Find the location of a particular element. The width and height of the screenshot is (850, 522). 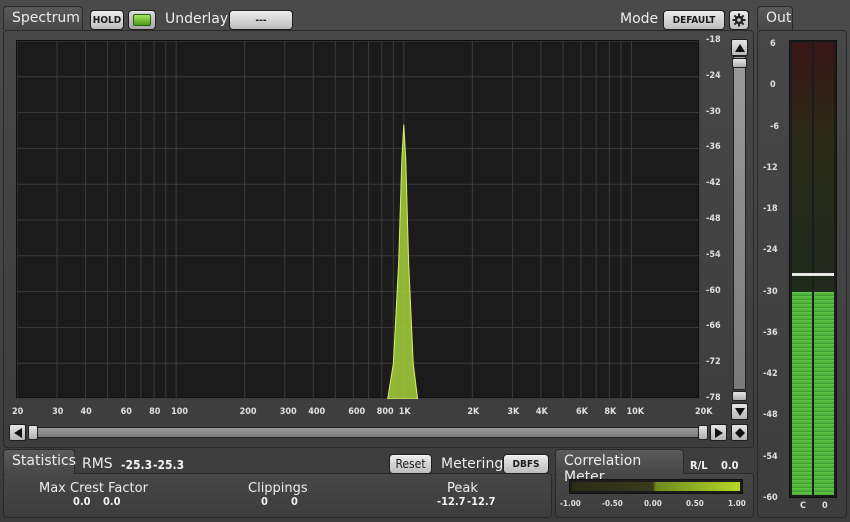

out-scale-label: -18 is located at coordinates (770, 209).